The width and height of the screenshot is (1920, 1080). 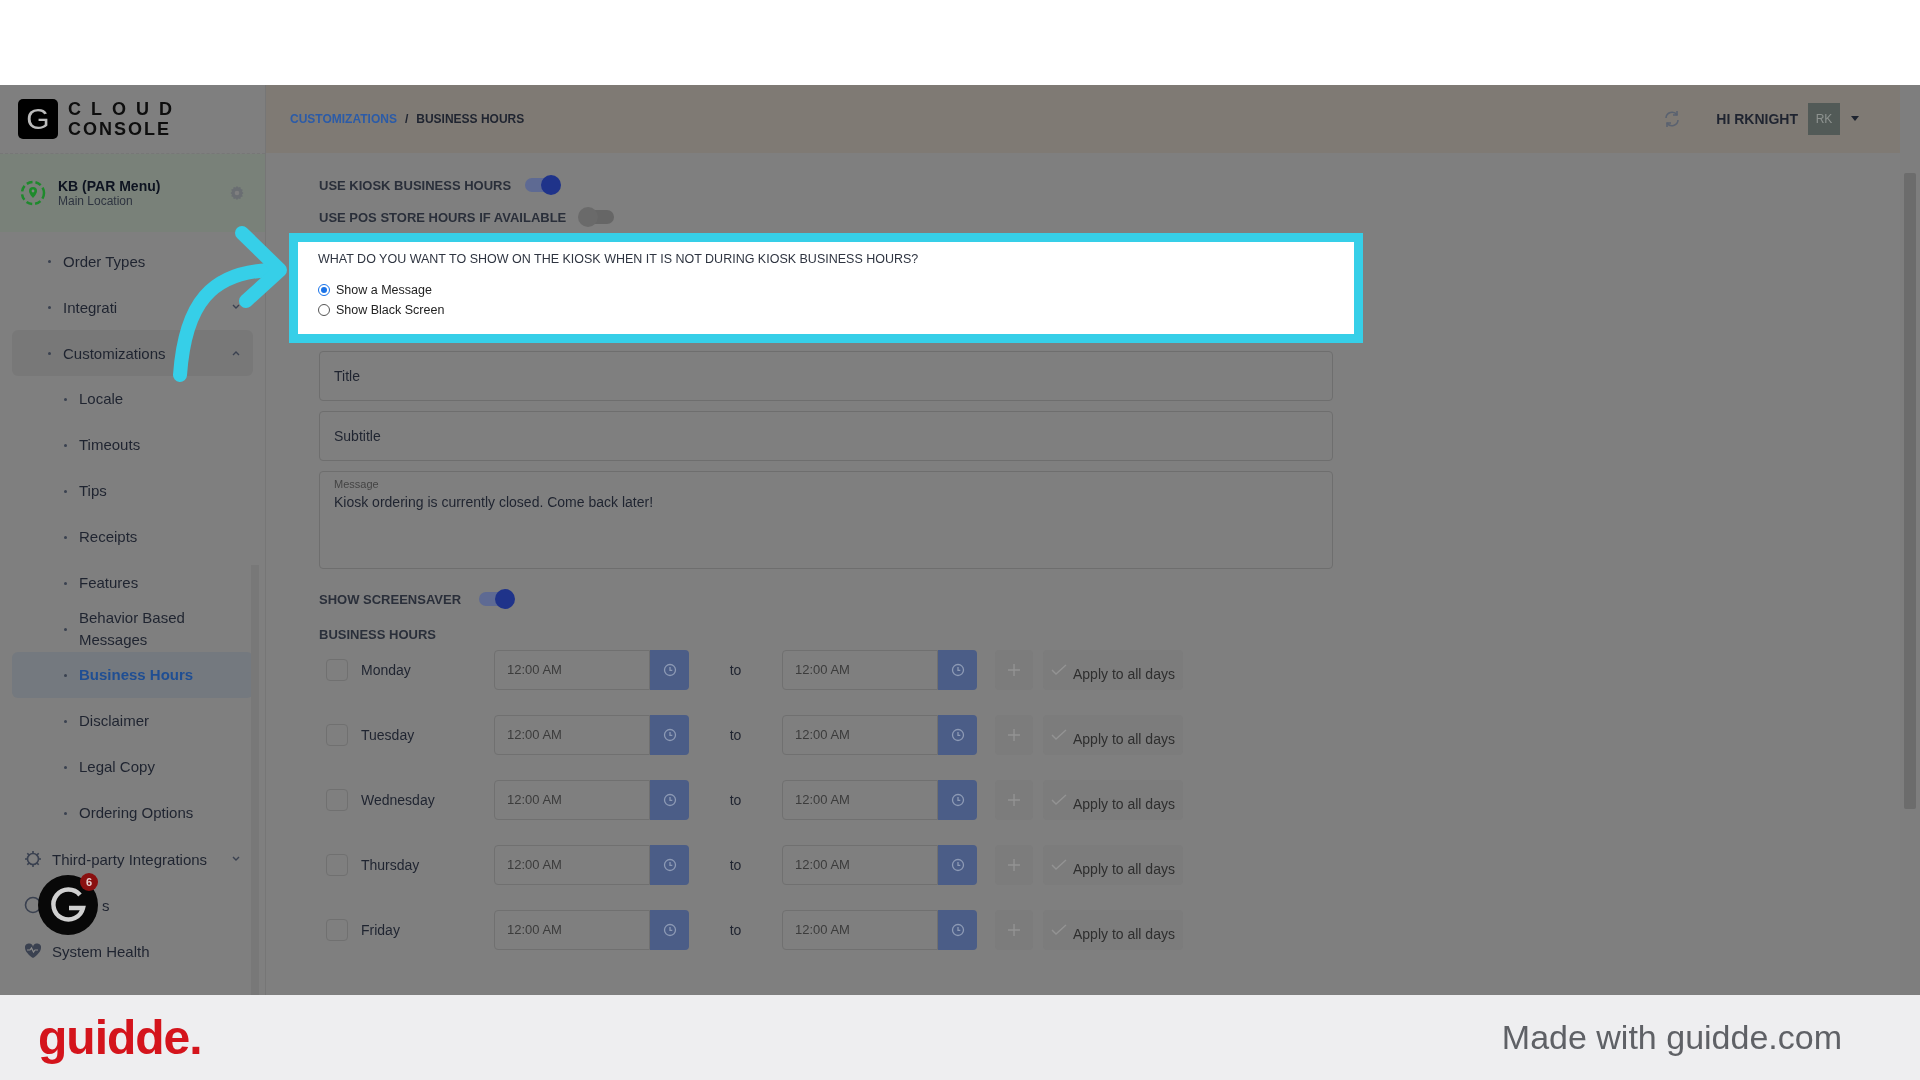 I want to click on sidebar-subitem: Features, so click(x=132, y=583).